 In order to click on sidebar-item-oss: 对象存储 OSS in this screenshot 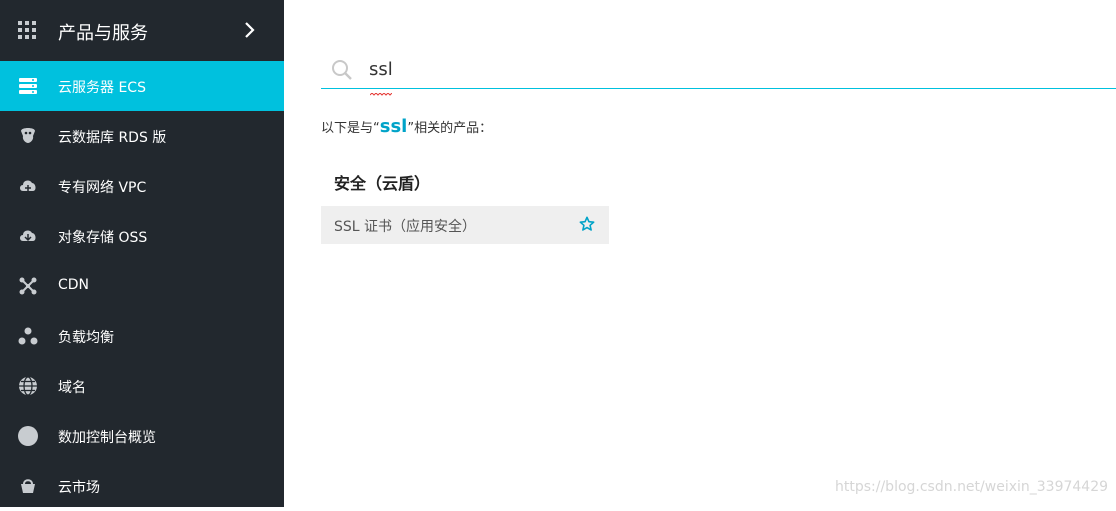, I will do `click(142, 236)`.